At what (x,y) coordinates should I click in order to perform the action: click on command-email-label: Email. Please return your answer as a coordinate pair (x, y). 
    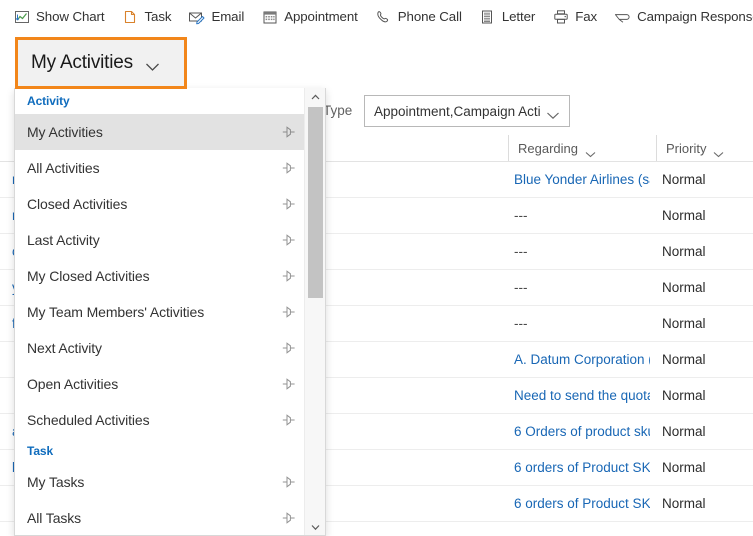
    Looking at the image, I should click on (228, 16).